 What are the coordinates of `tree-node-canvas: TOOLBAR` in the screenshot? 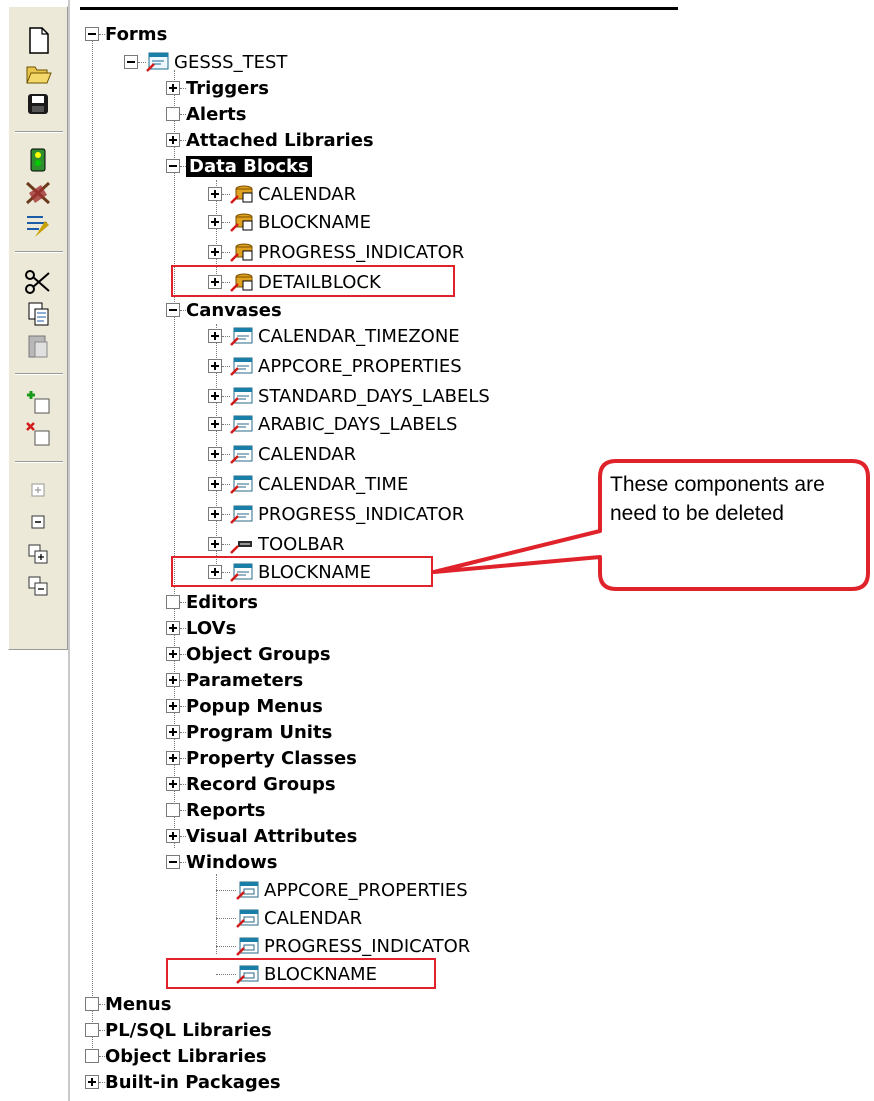 It's located at (276, 544).